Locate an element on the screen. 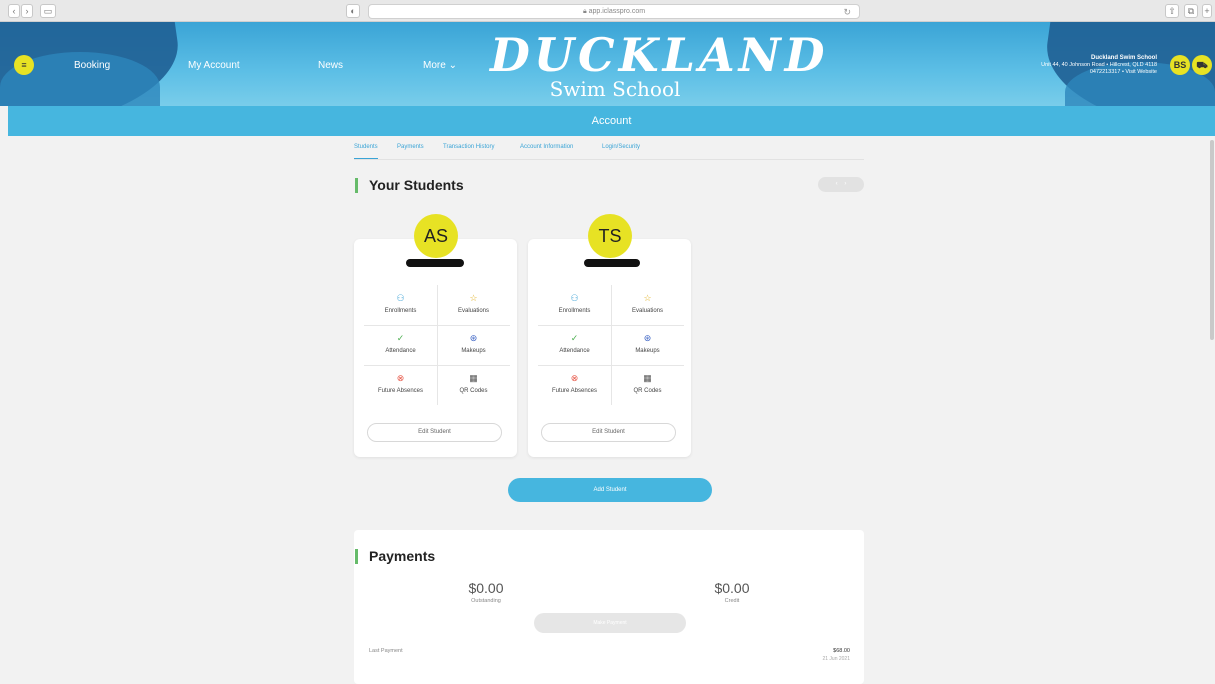 The height and width of the screenshot is (684, 1215). pager-prev-button: ‹ is located at coordinates (837, 184).